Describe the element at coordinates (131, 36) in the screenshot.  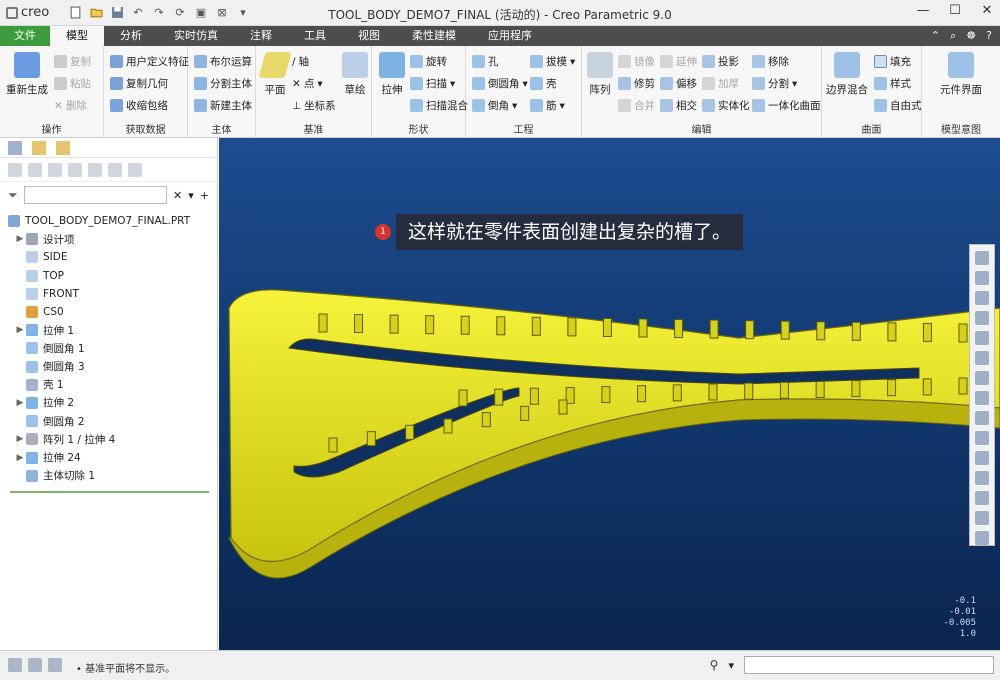
I see `tab-analysis: 分析` at that location.